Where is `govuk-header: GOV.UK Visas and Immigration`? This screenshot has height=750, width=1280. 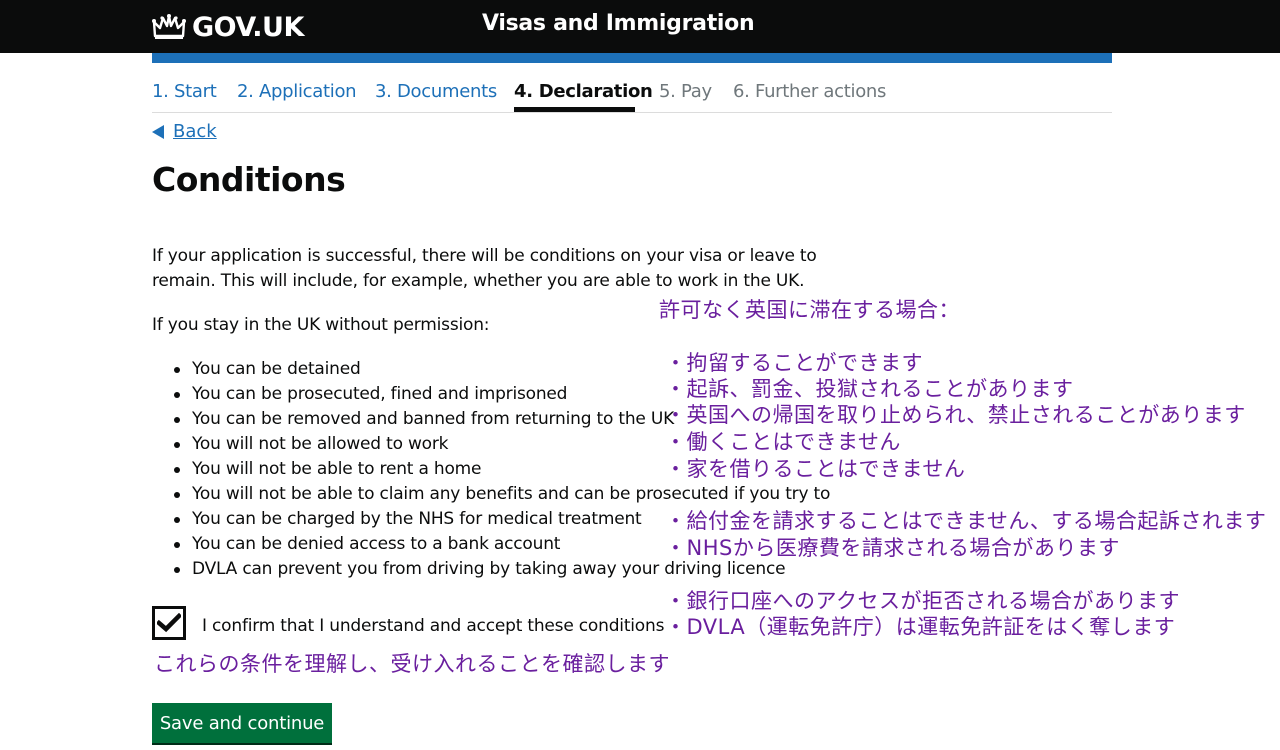
govuk-header: GOV.UK Visas and Immigration is located at coordinates (640, 26).